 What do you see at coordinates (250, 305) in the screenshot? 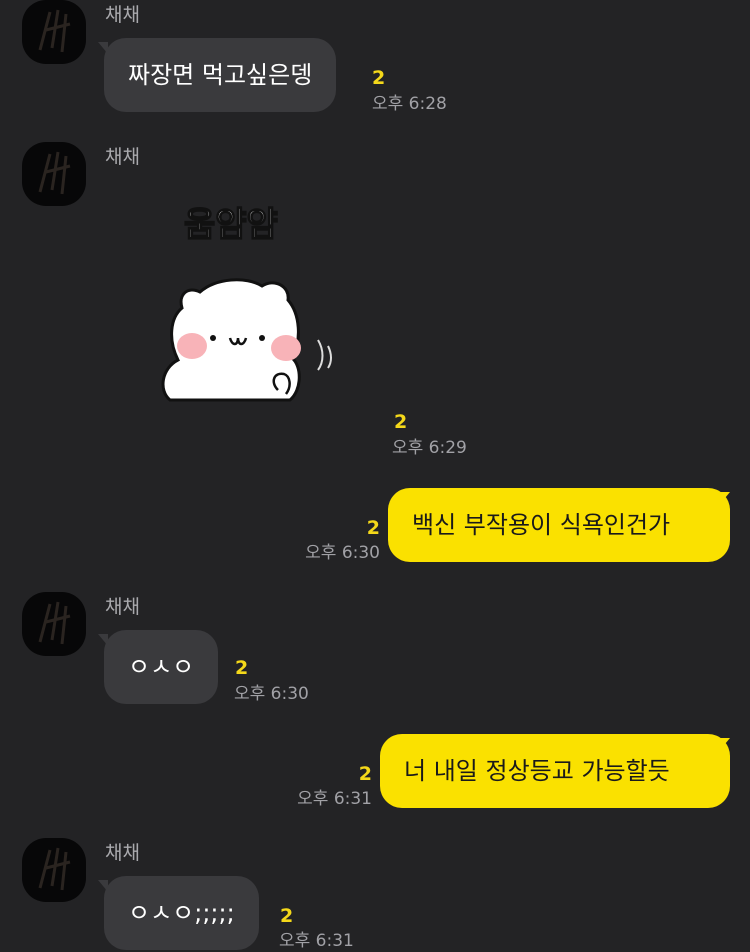
I see `white-bear-eating-emoticon: 움얌얌` at bounding box center [250, 305].